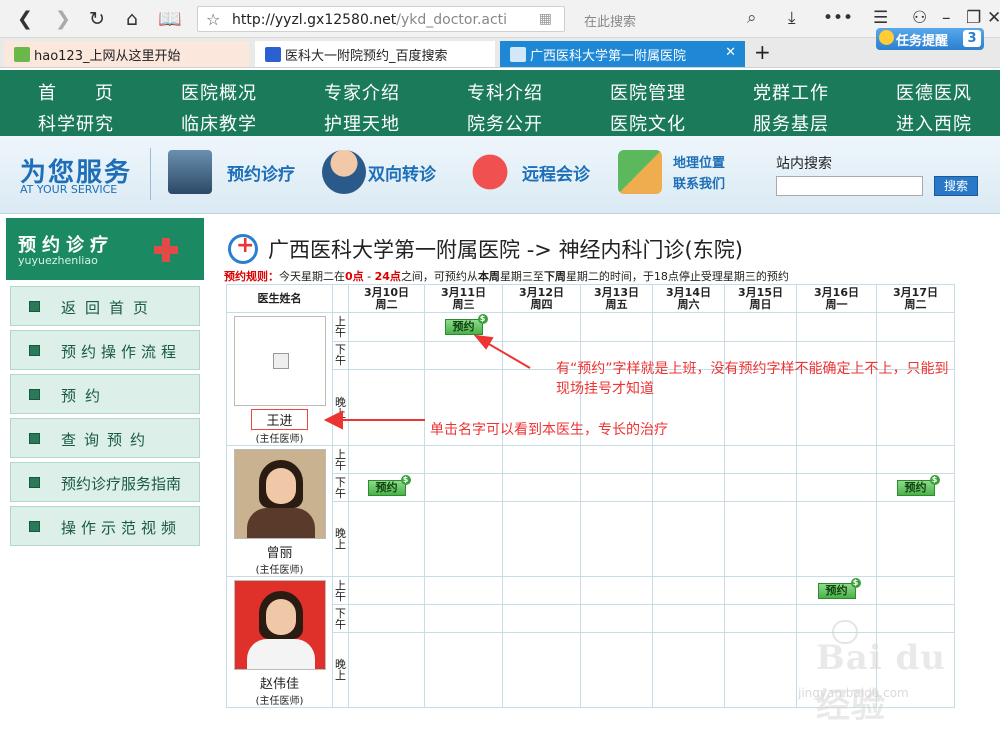 This screenshot has height=729, width=1000. I want to click on sidebar-item-process: 预约操作流程, so click(105, 350).